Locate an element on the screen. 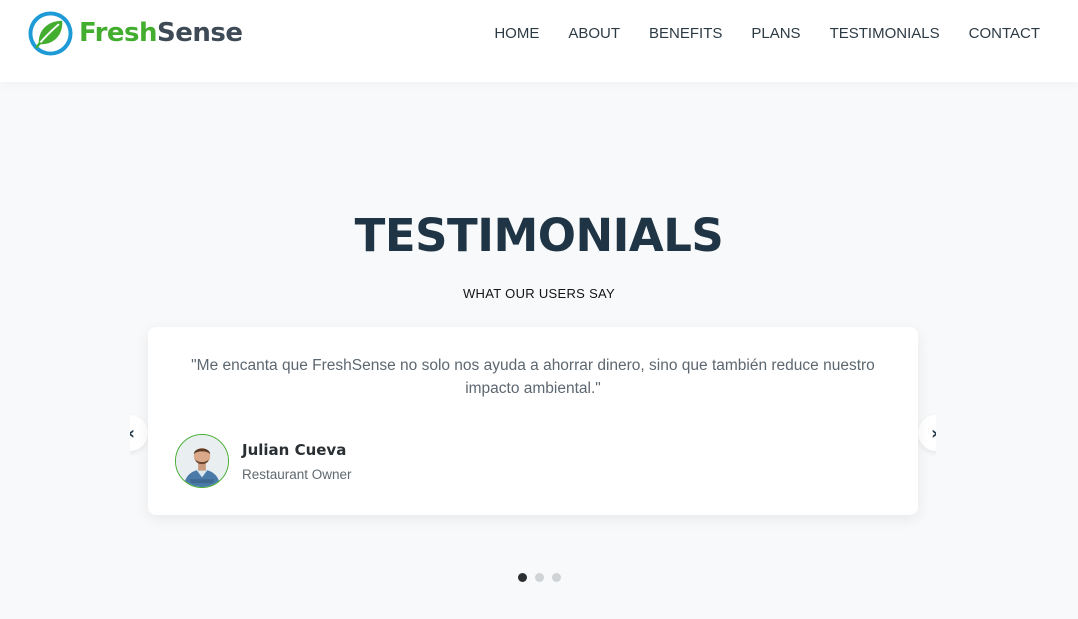  brand-logo: FreshSense is located at coordinates (135, 33).